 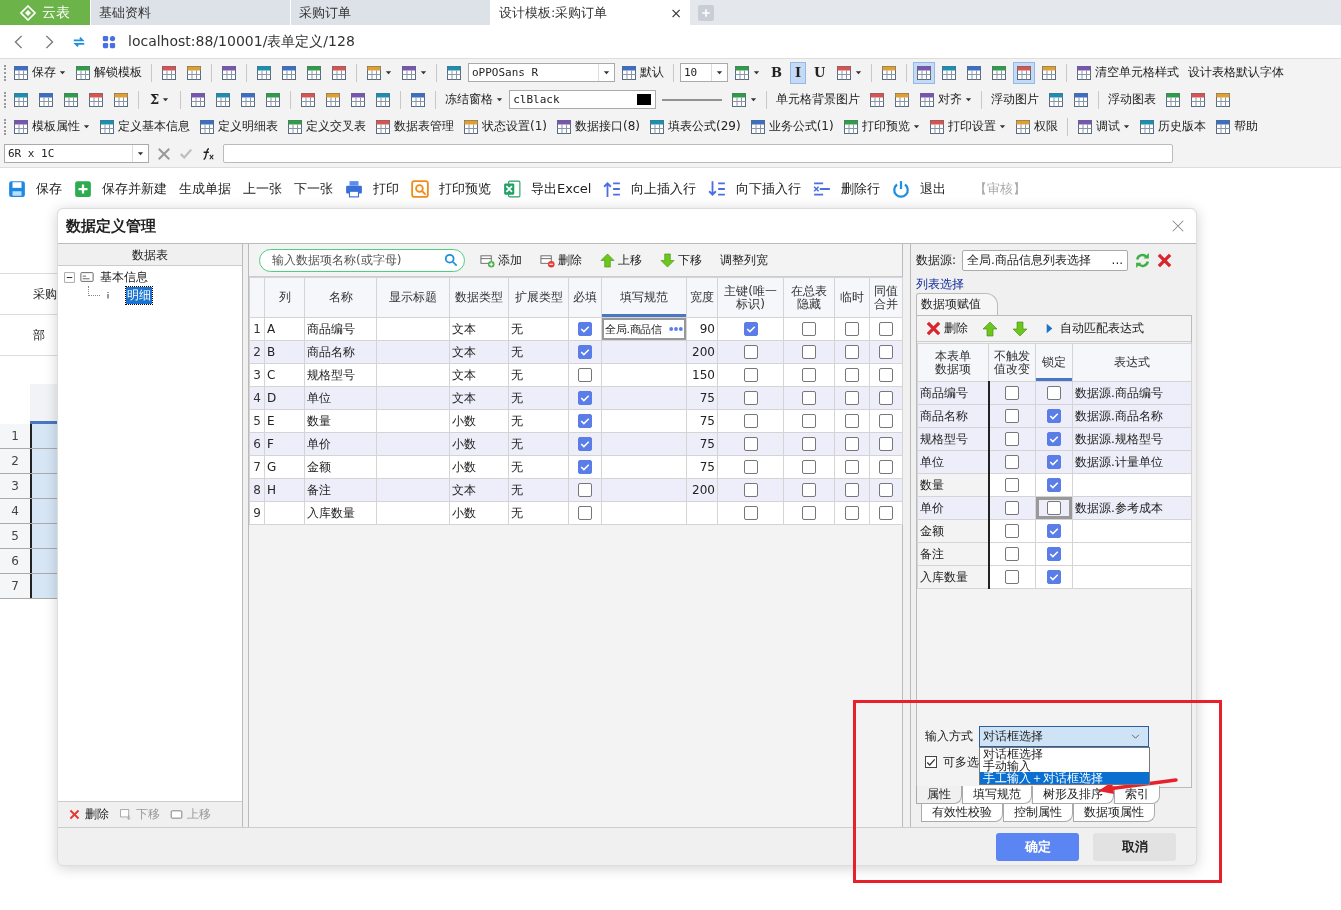 What do you see at coordinates (501, 260) in the screenshot?
I see `toolbar-button: 添加` at bounding box center [501, 260].